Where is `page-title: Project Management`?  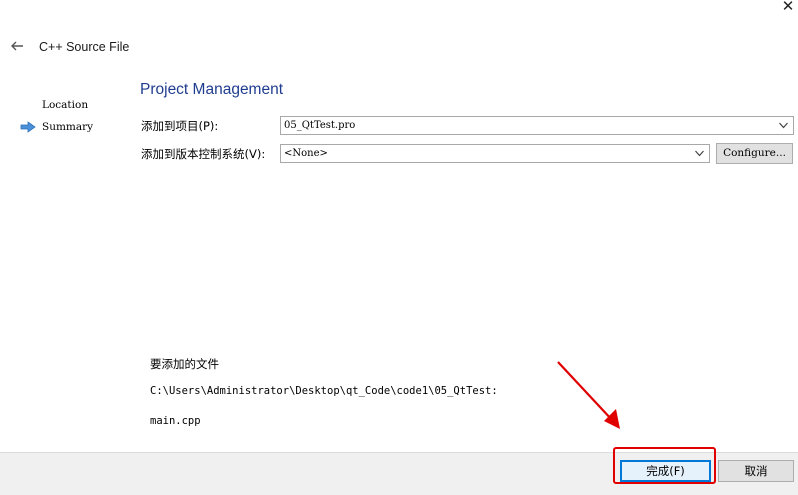
page-title: Project Management is located at coordinates (212, 89).